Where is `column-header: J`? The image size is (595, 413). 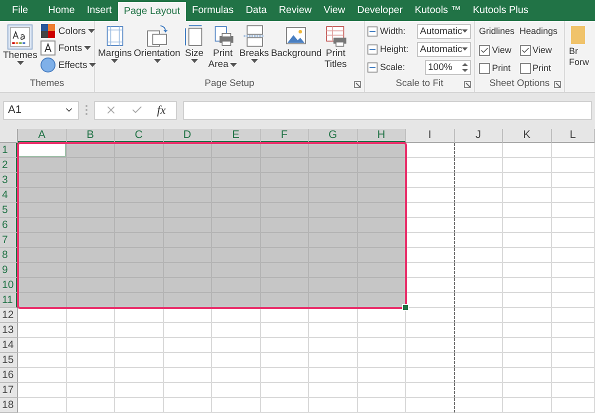 column-header: J is located at coordinates (478, 136).